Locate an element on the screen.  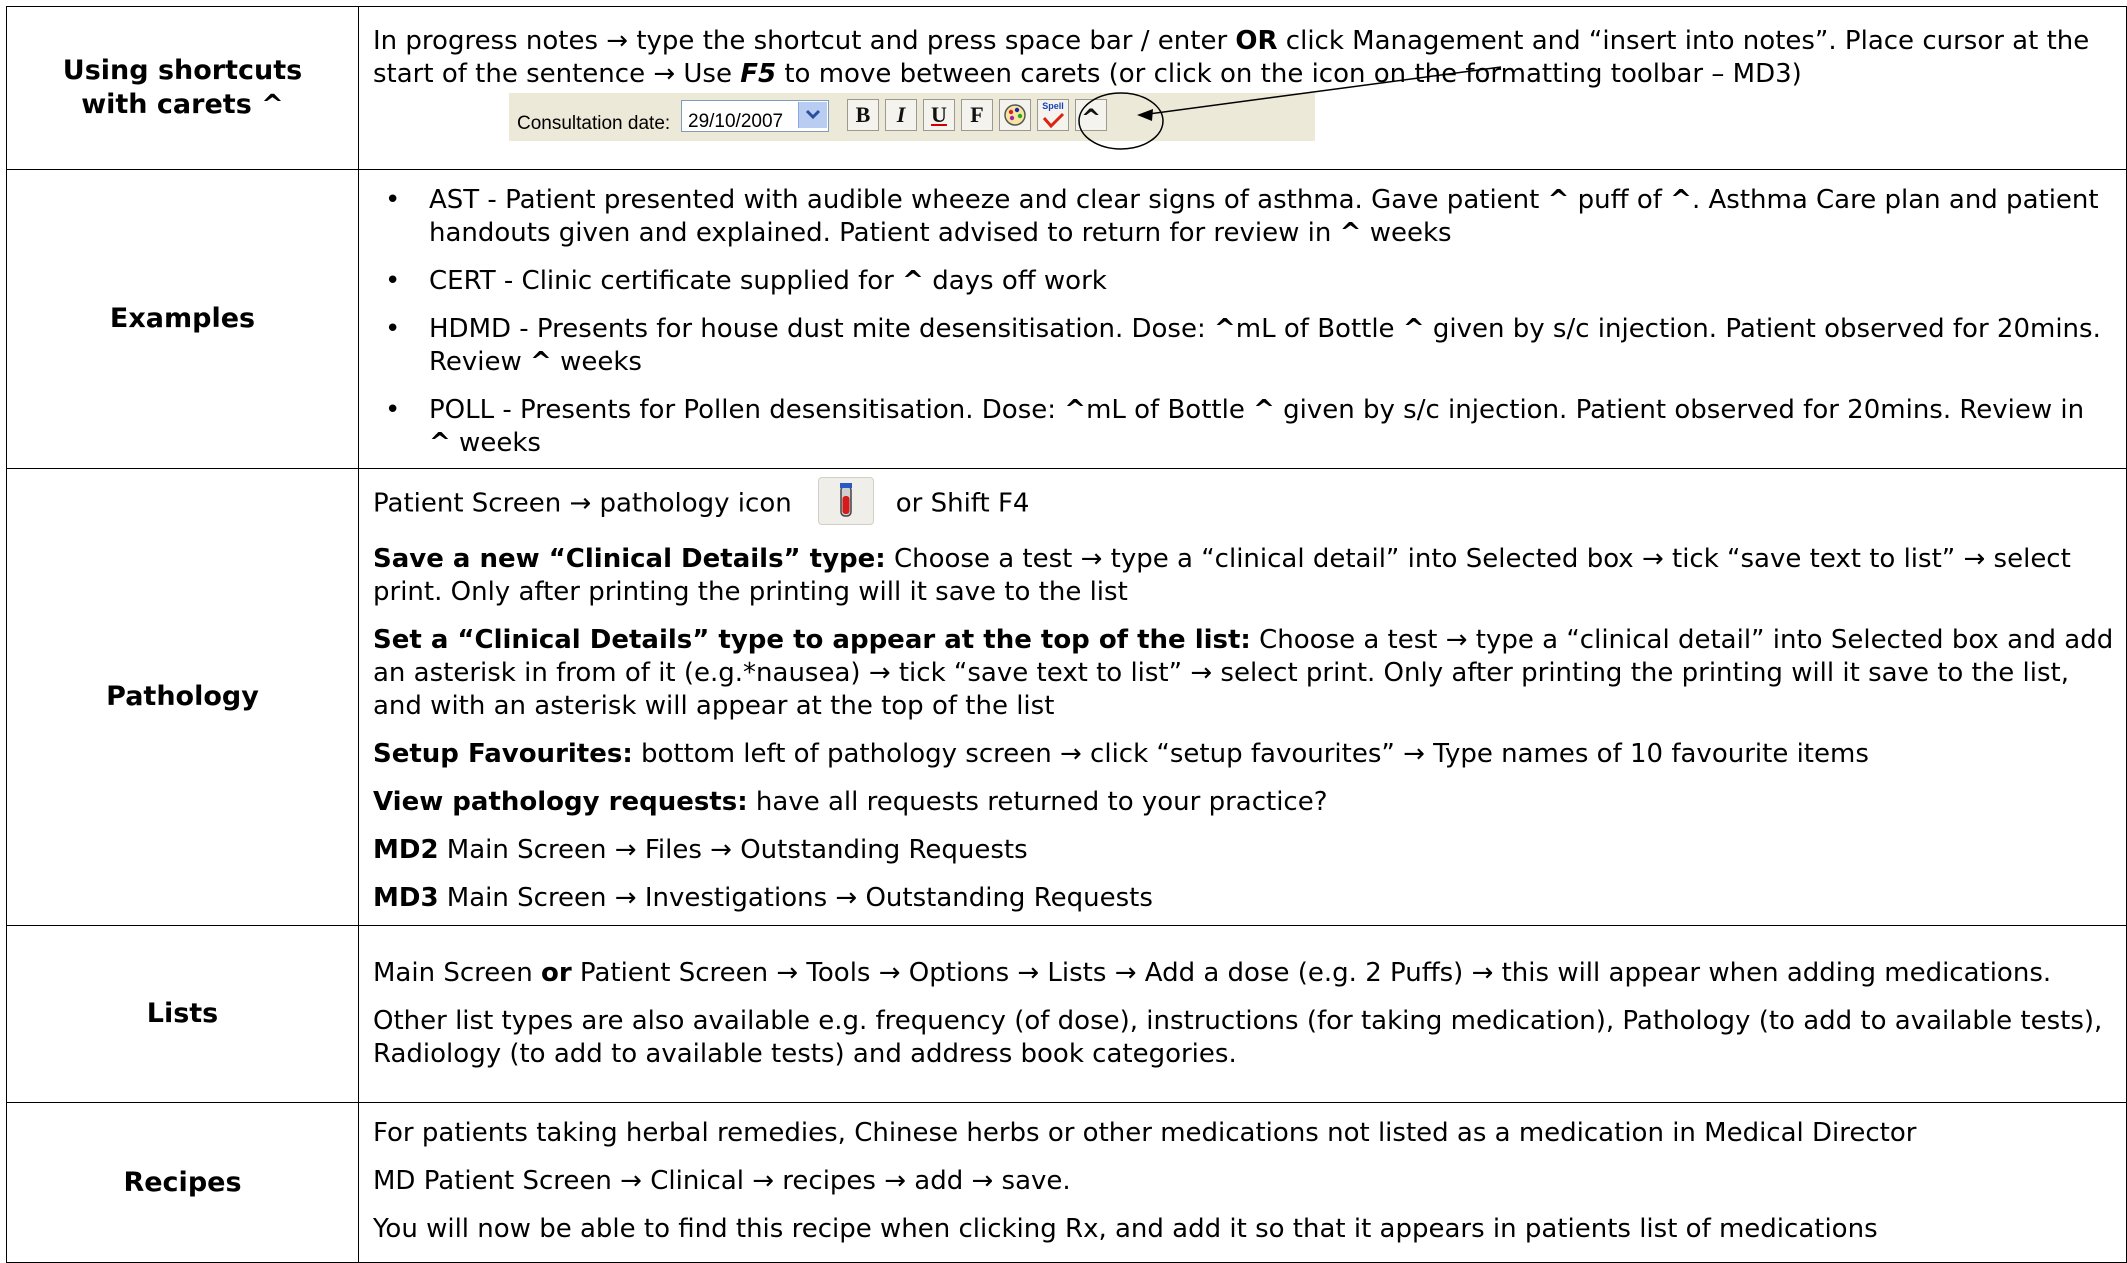
label-line2: with carets ^ is located at coordinates (182, 104).